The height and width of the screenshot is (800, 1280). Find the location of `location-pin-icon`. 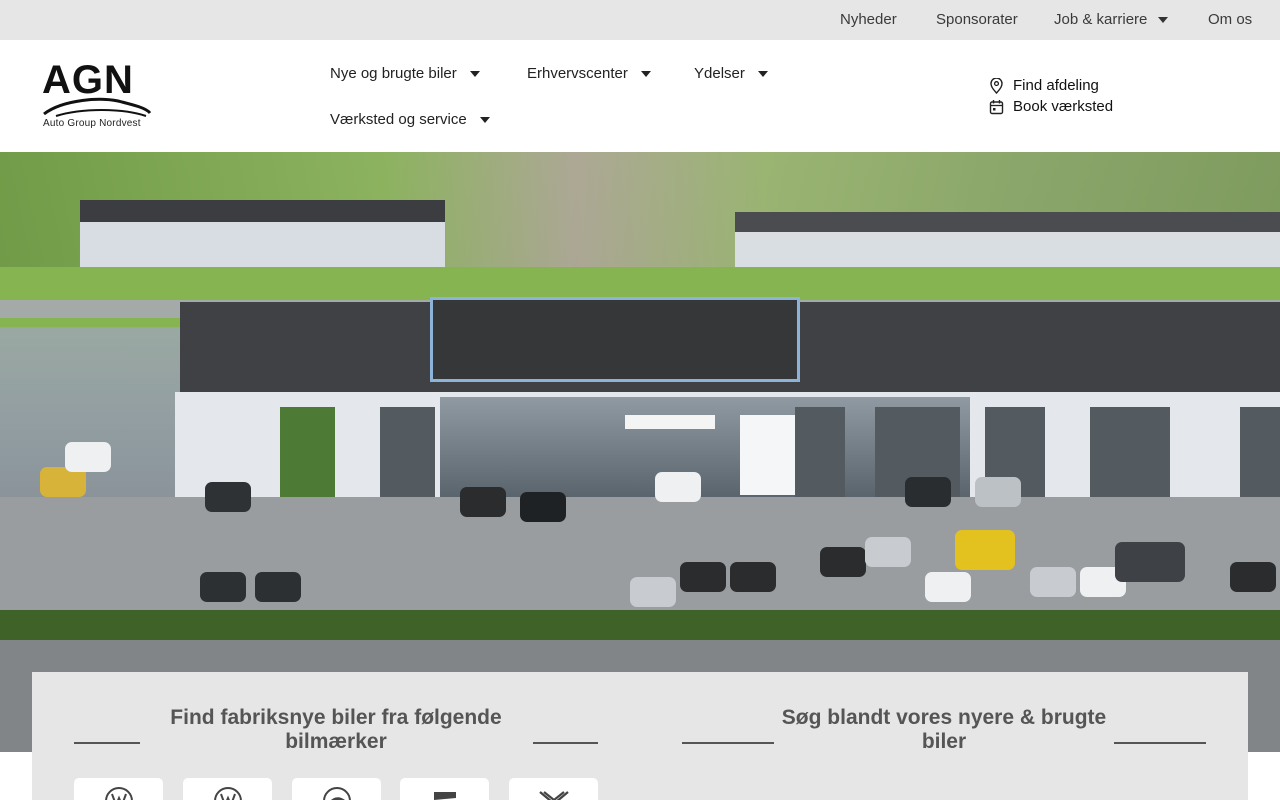

location-pin-icon is located at coordinates (996, 85).